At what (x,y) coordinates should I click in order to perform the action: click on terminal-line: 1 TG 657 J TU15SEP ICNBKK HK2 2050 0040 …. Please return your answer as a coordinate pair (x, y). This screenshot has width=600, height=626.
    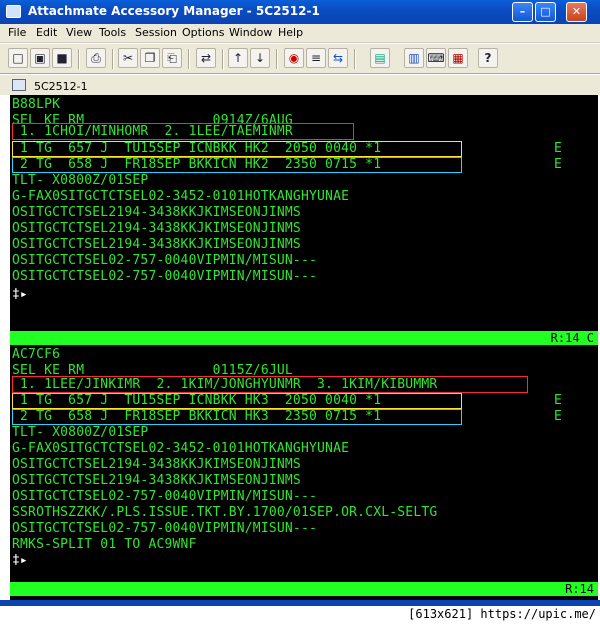
    Looking at the image, I should click on (197, 148).